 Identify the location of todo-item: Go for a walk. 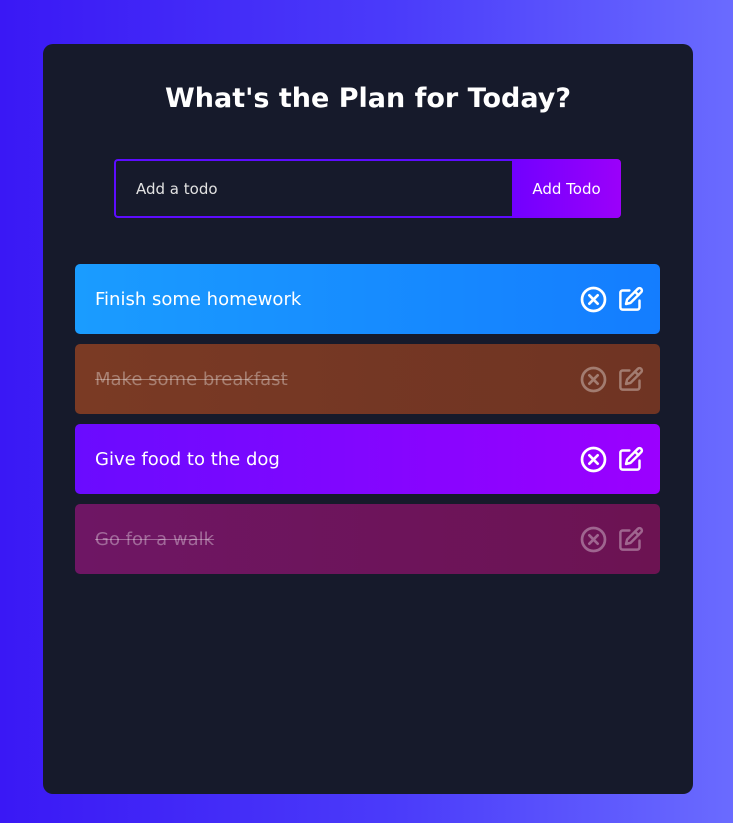
(367, 539).